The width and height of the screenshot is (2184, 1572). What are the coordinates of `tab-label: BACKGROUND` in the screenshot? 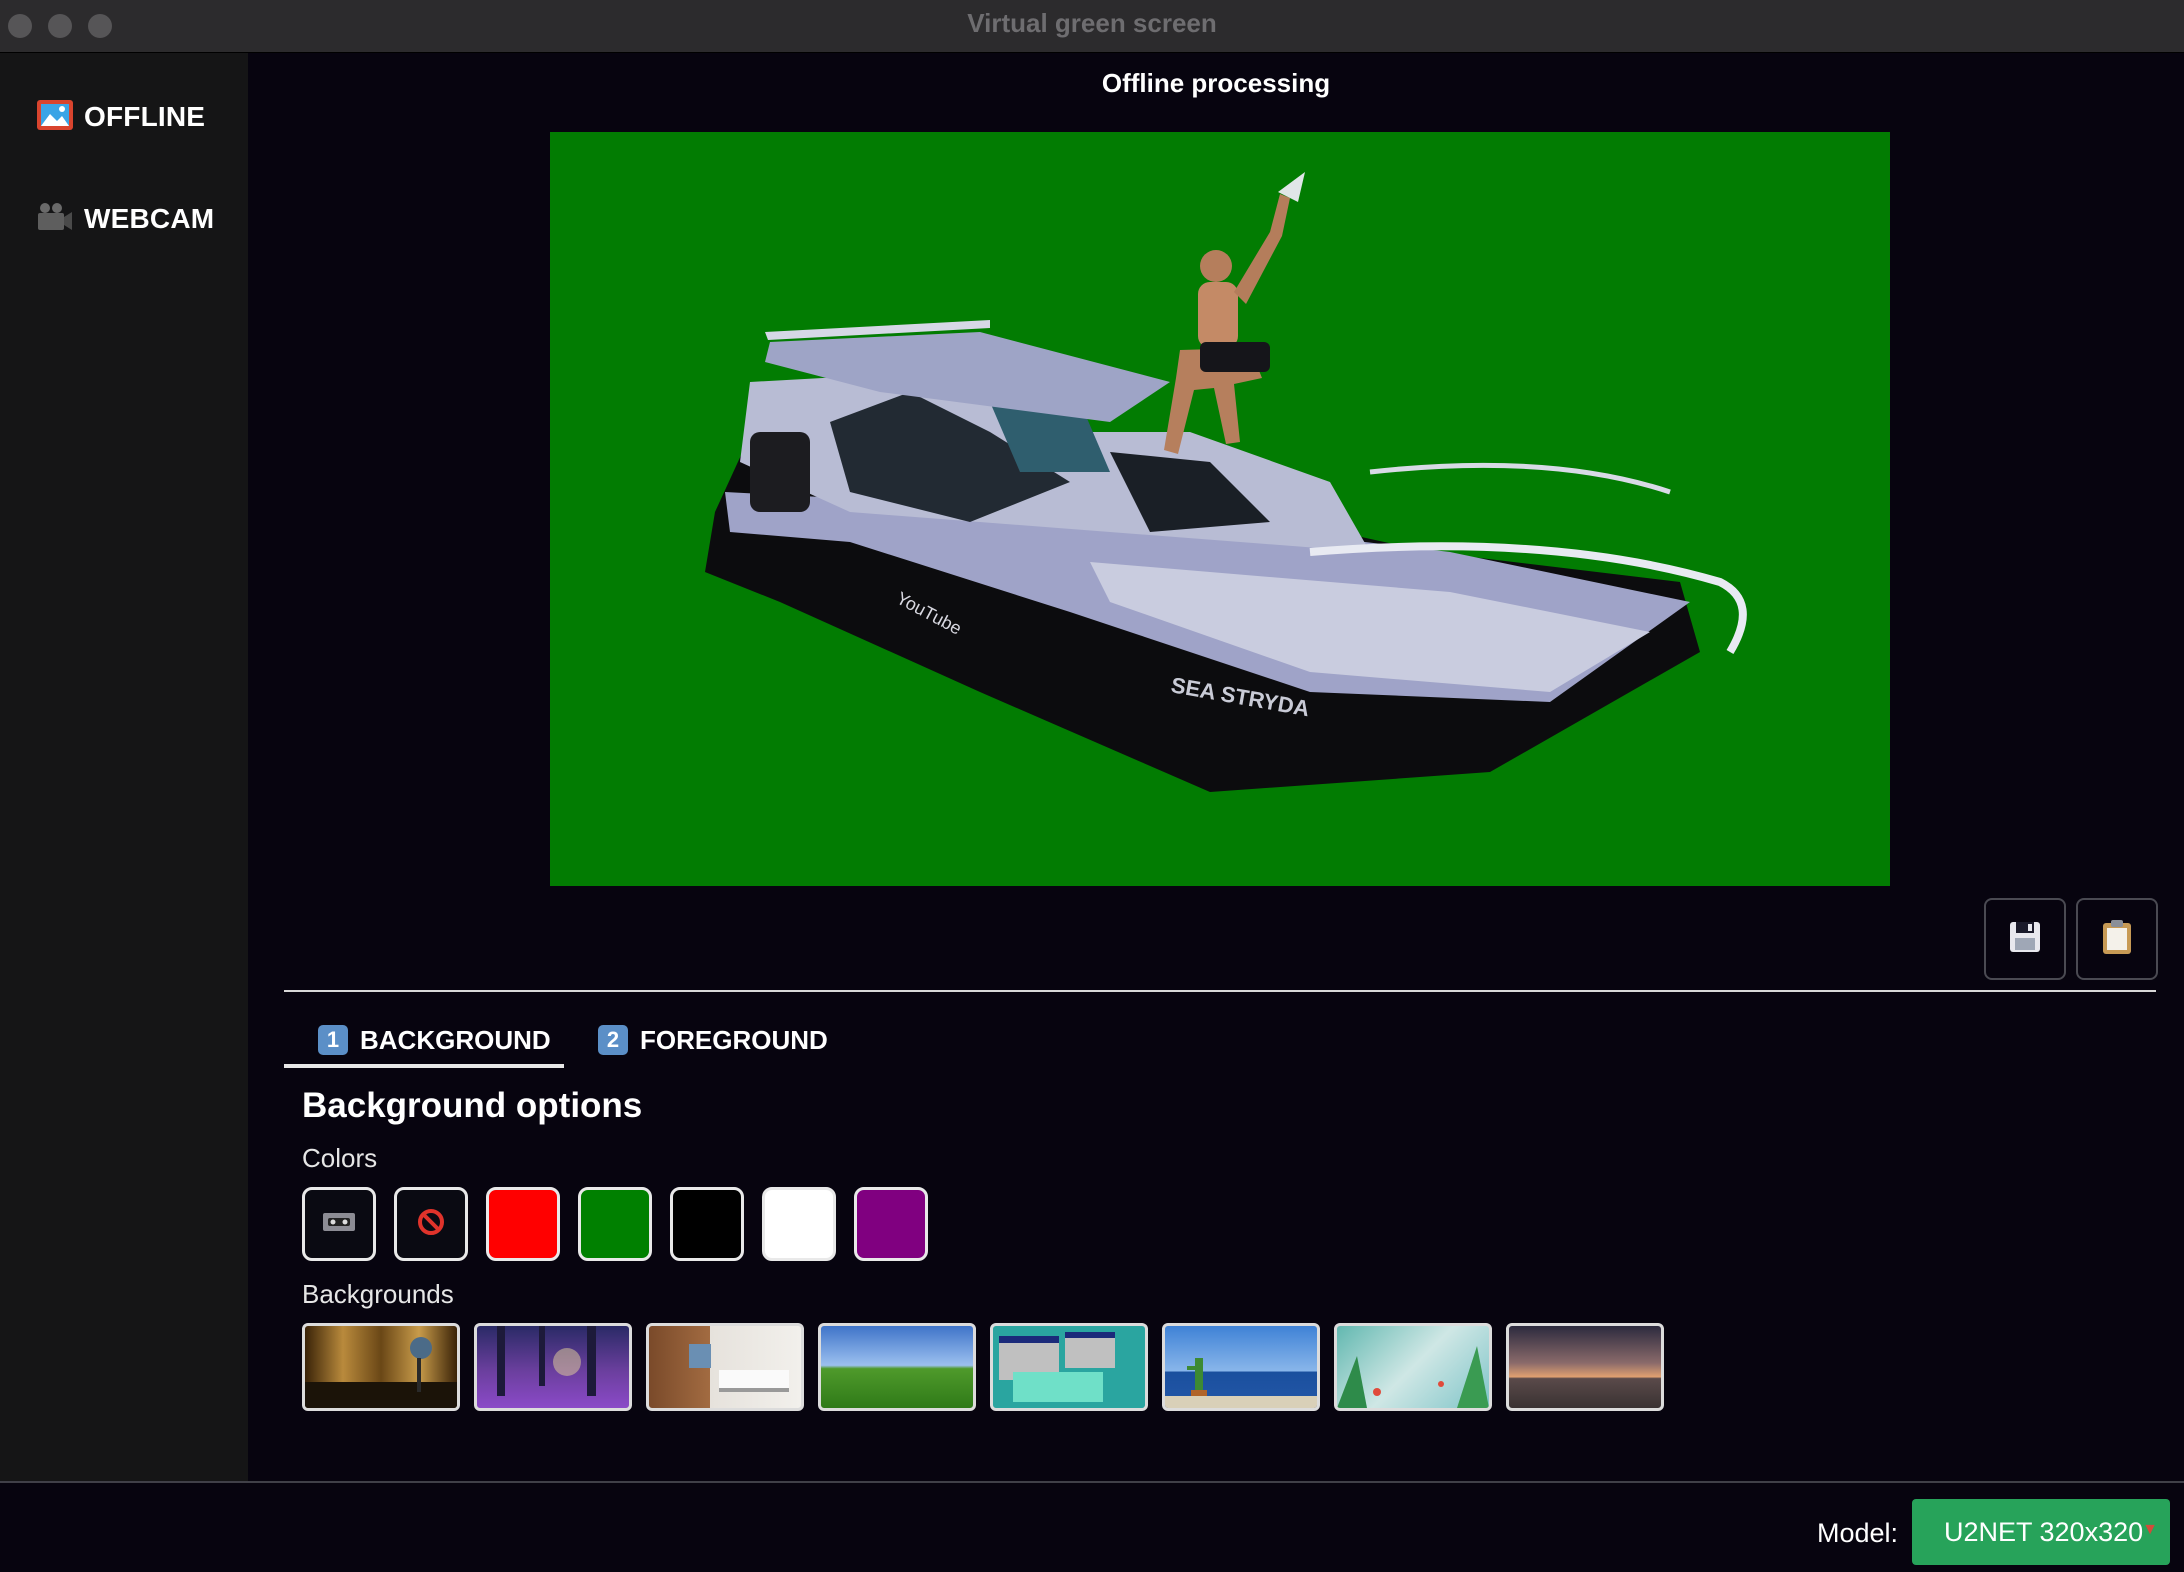 It's located at (455, 1039).